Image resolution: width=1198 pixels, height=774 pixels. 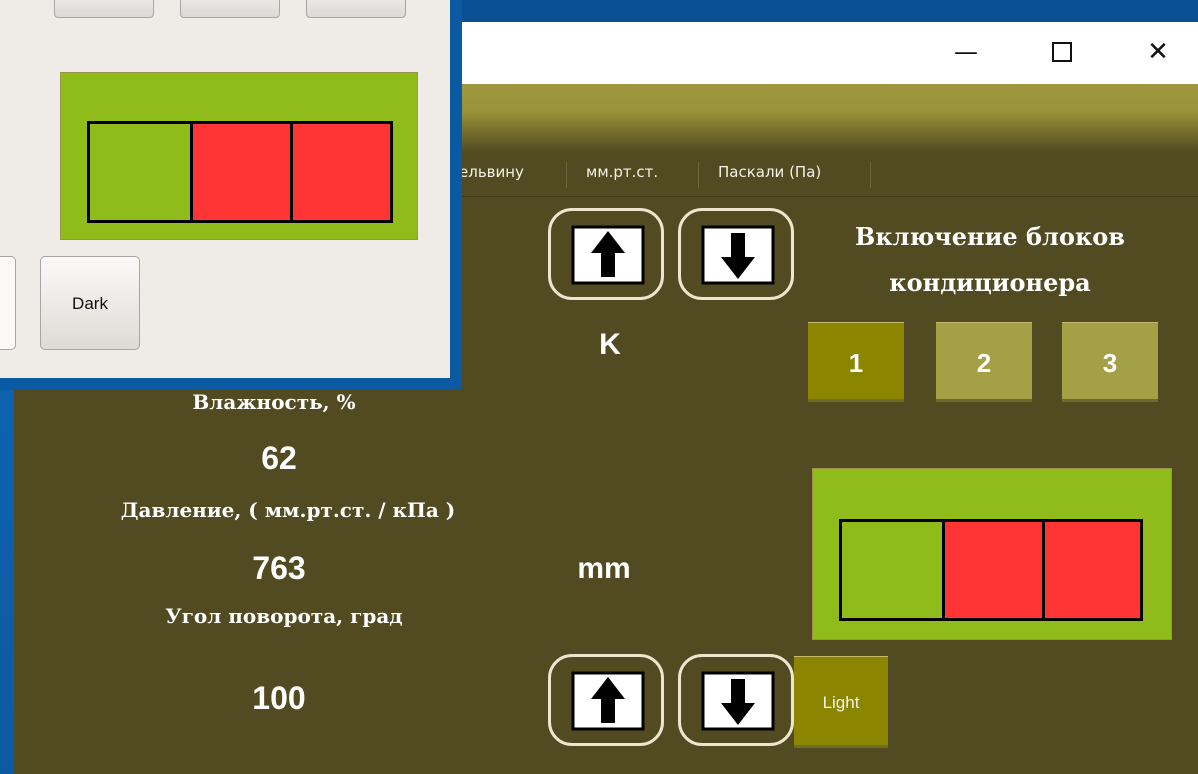 I want to click on angle-value: 100, so click(x=279, y=698).